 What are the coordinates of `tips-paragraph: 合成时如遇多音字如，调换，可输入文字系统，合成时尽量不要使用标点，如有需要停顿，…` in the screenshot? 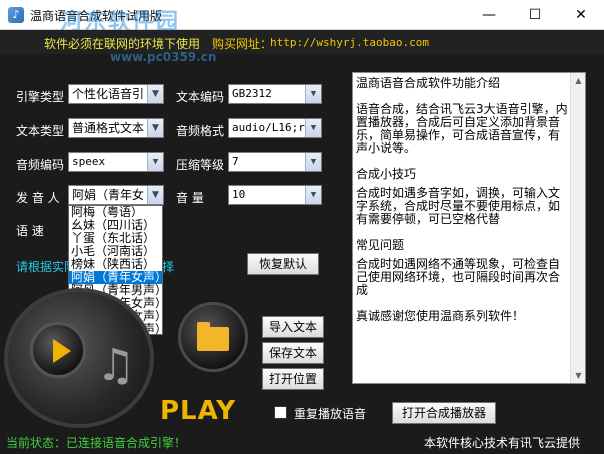 It's located at (458, 206).